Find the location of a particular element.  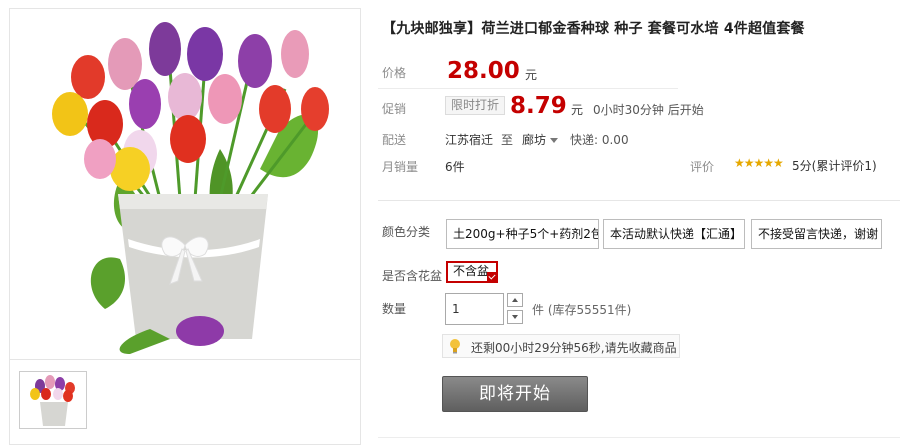

bottom-divider is located at coordinates (639, 437).